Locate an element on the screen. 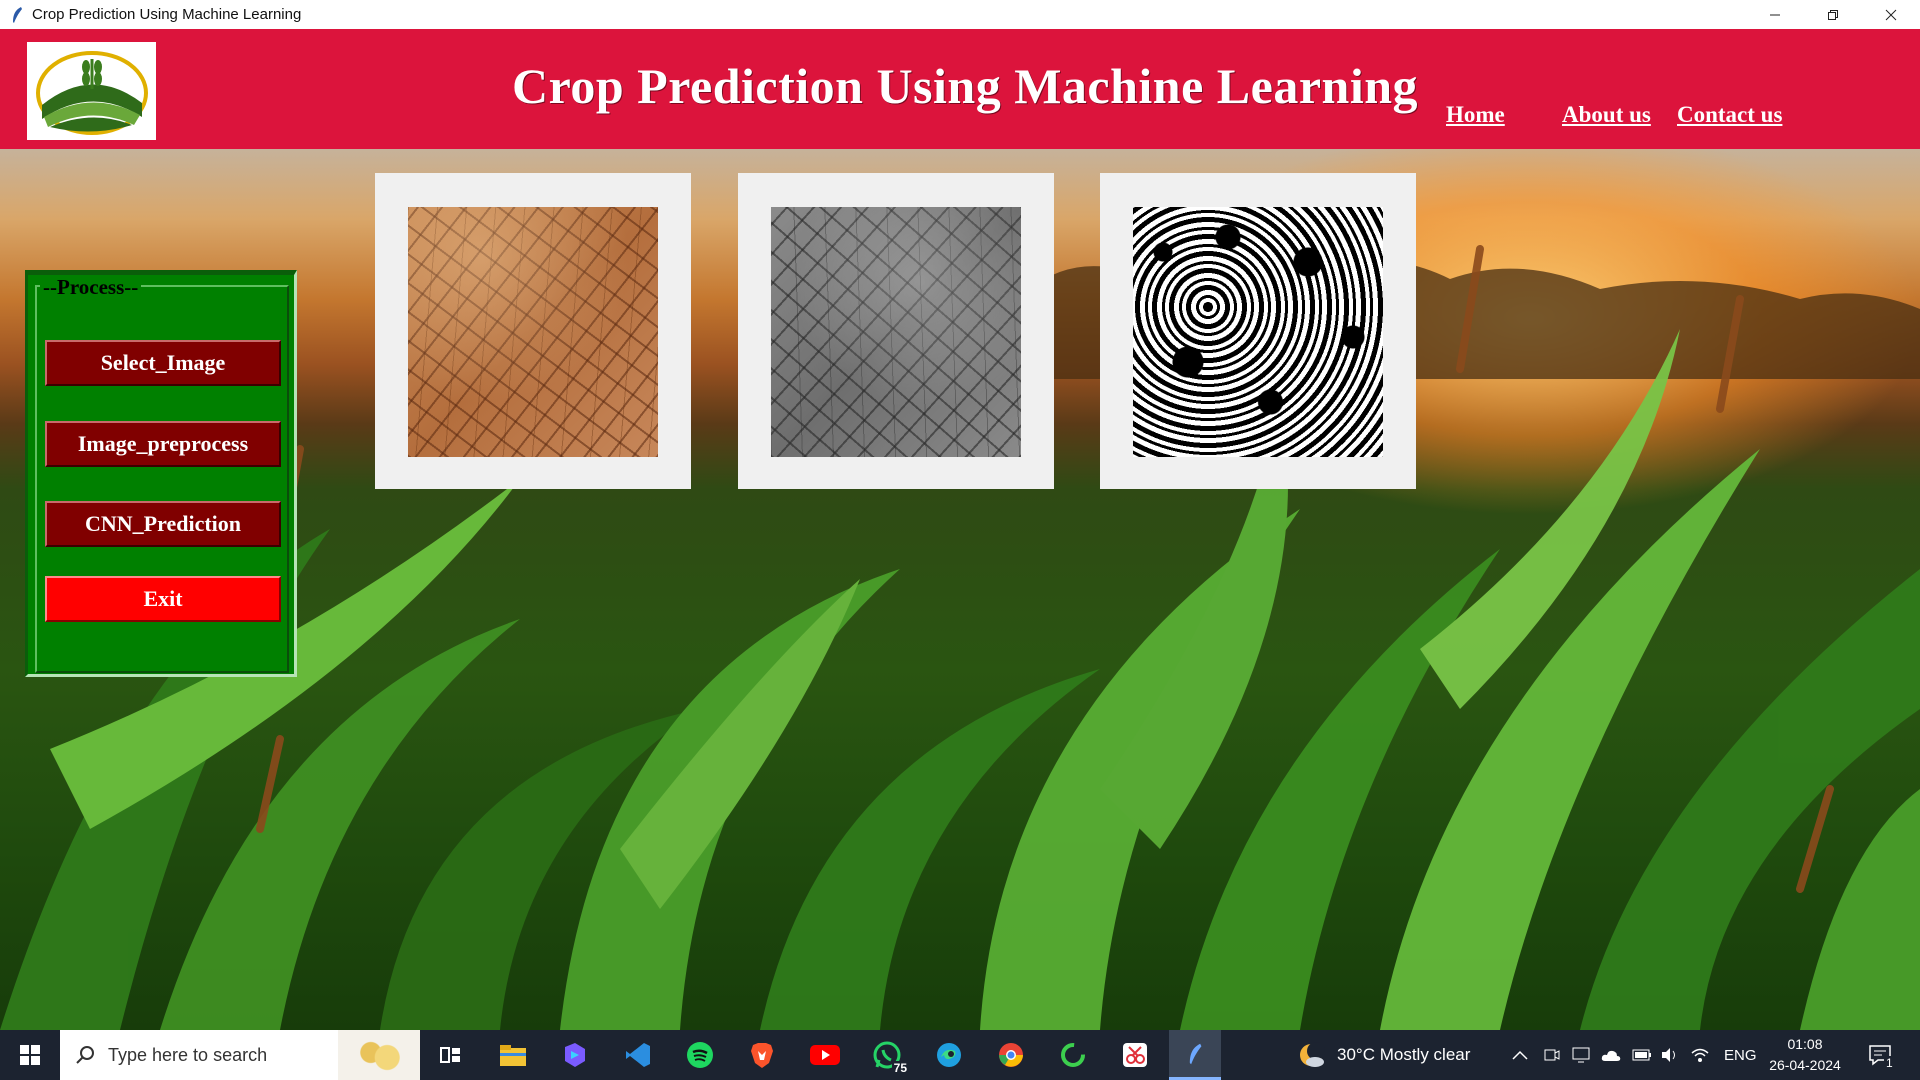 This screenshot has width=1920, height=1080. weather-text: 30°C Mostly clear is located at coordinates (1404, 1054).